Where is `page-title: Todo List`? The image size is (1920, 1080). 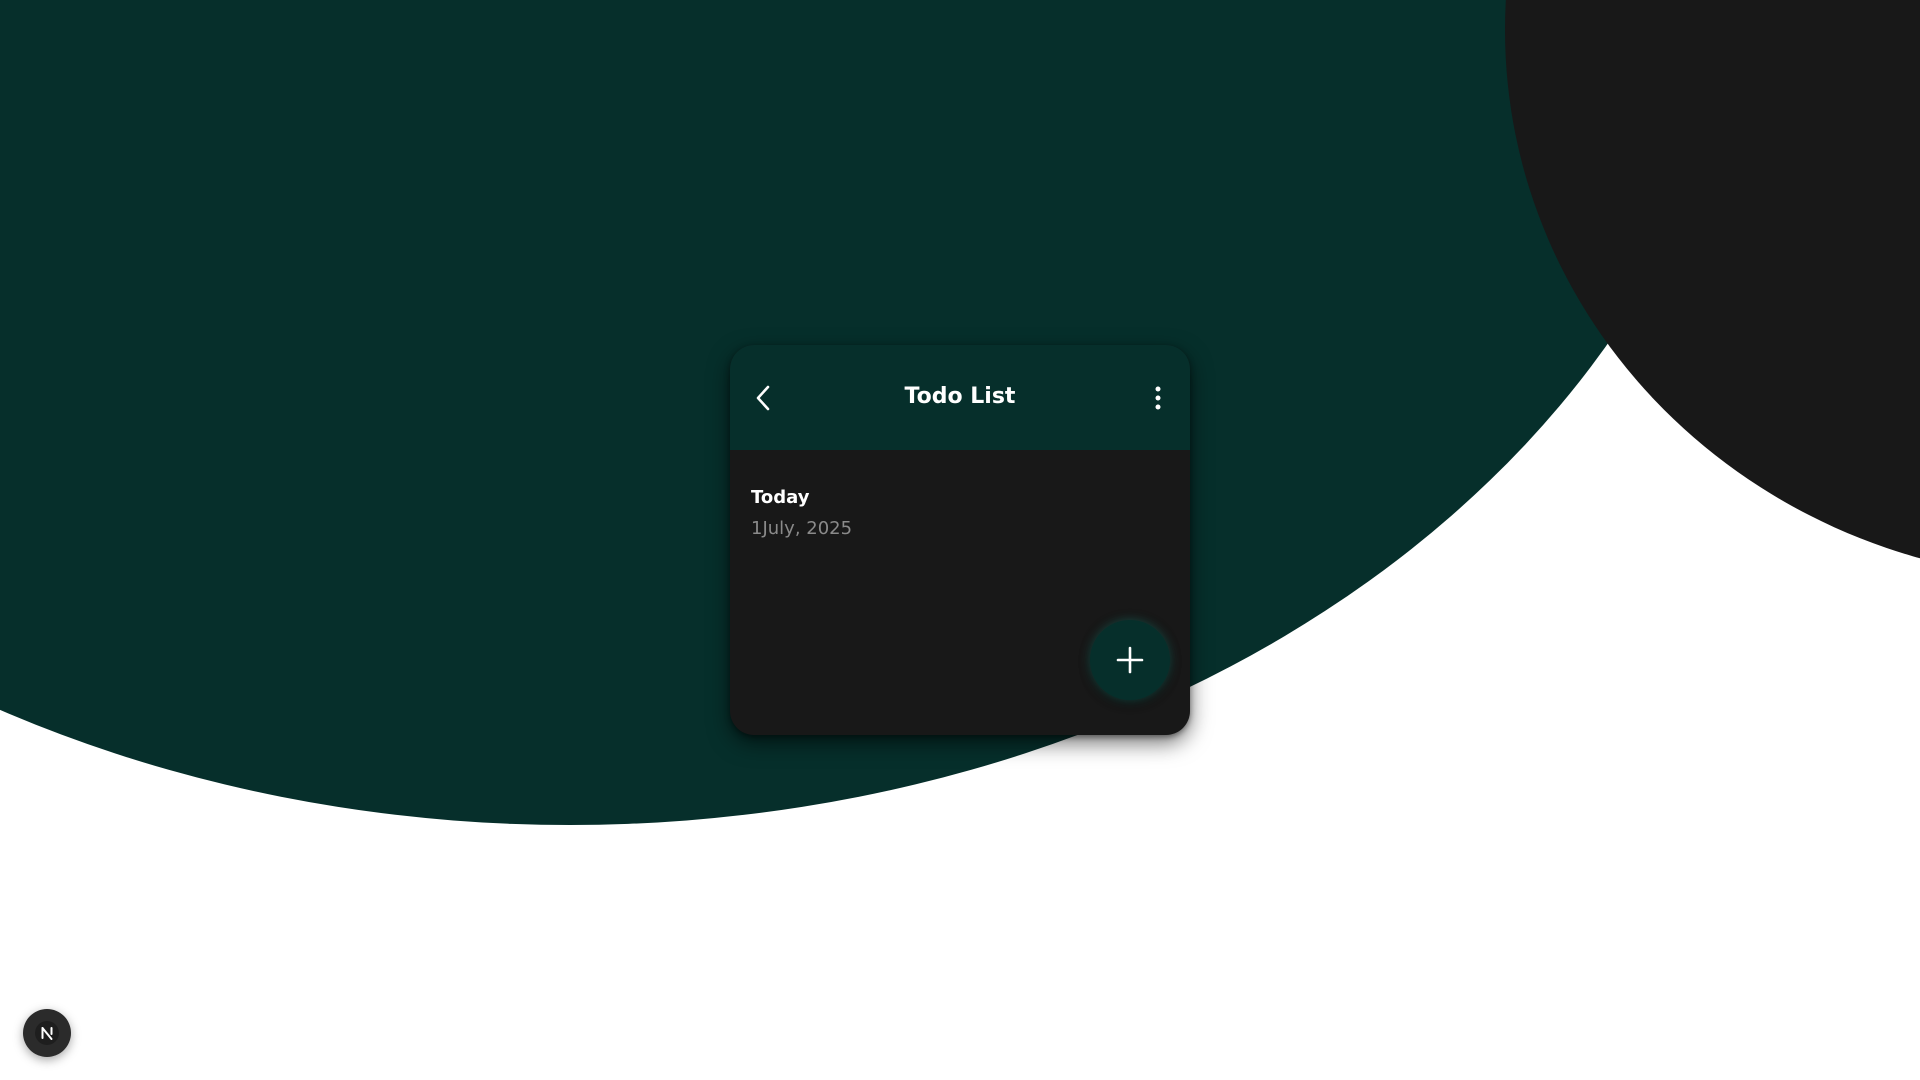 page-title: Todo List is located at coordinates (960, 396).